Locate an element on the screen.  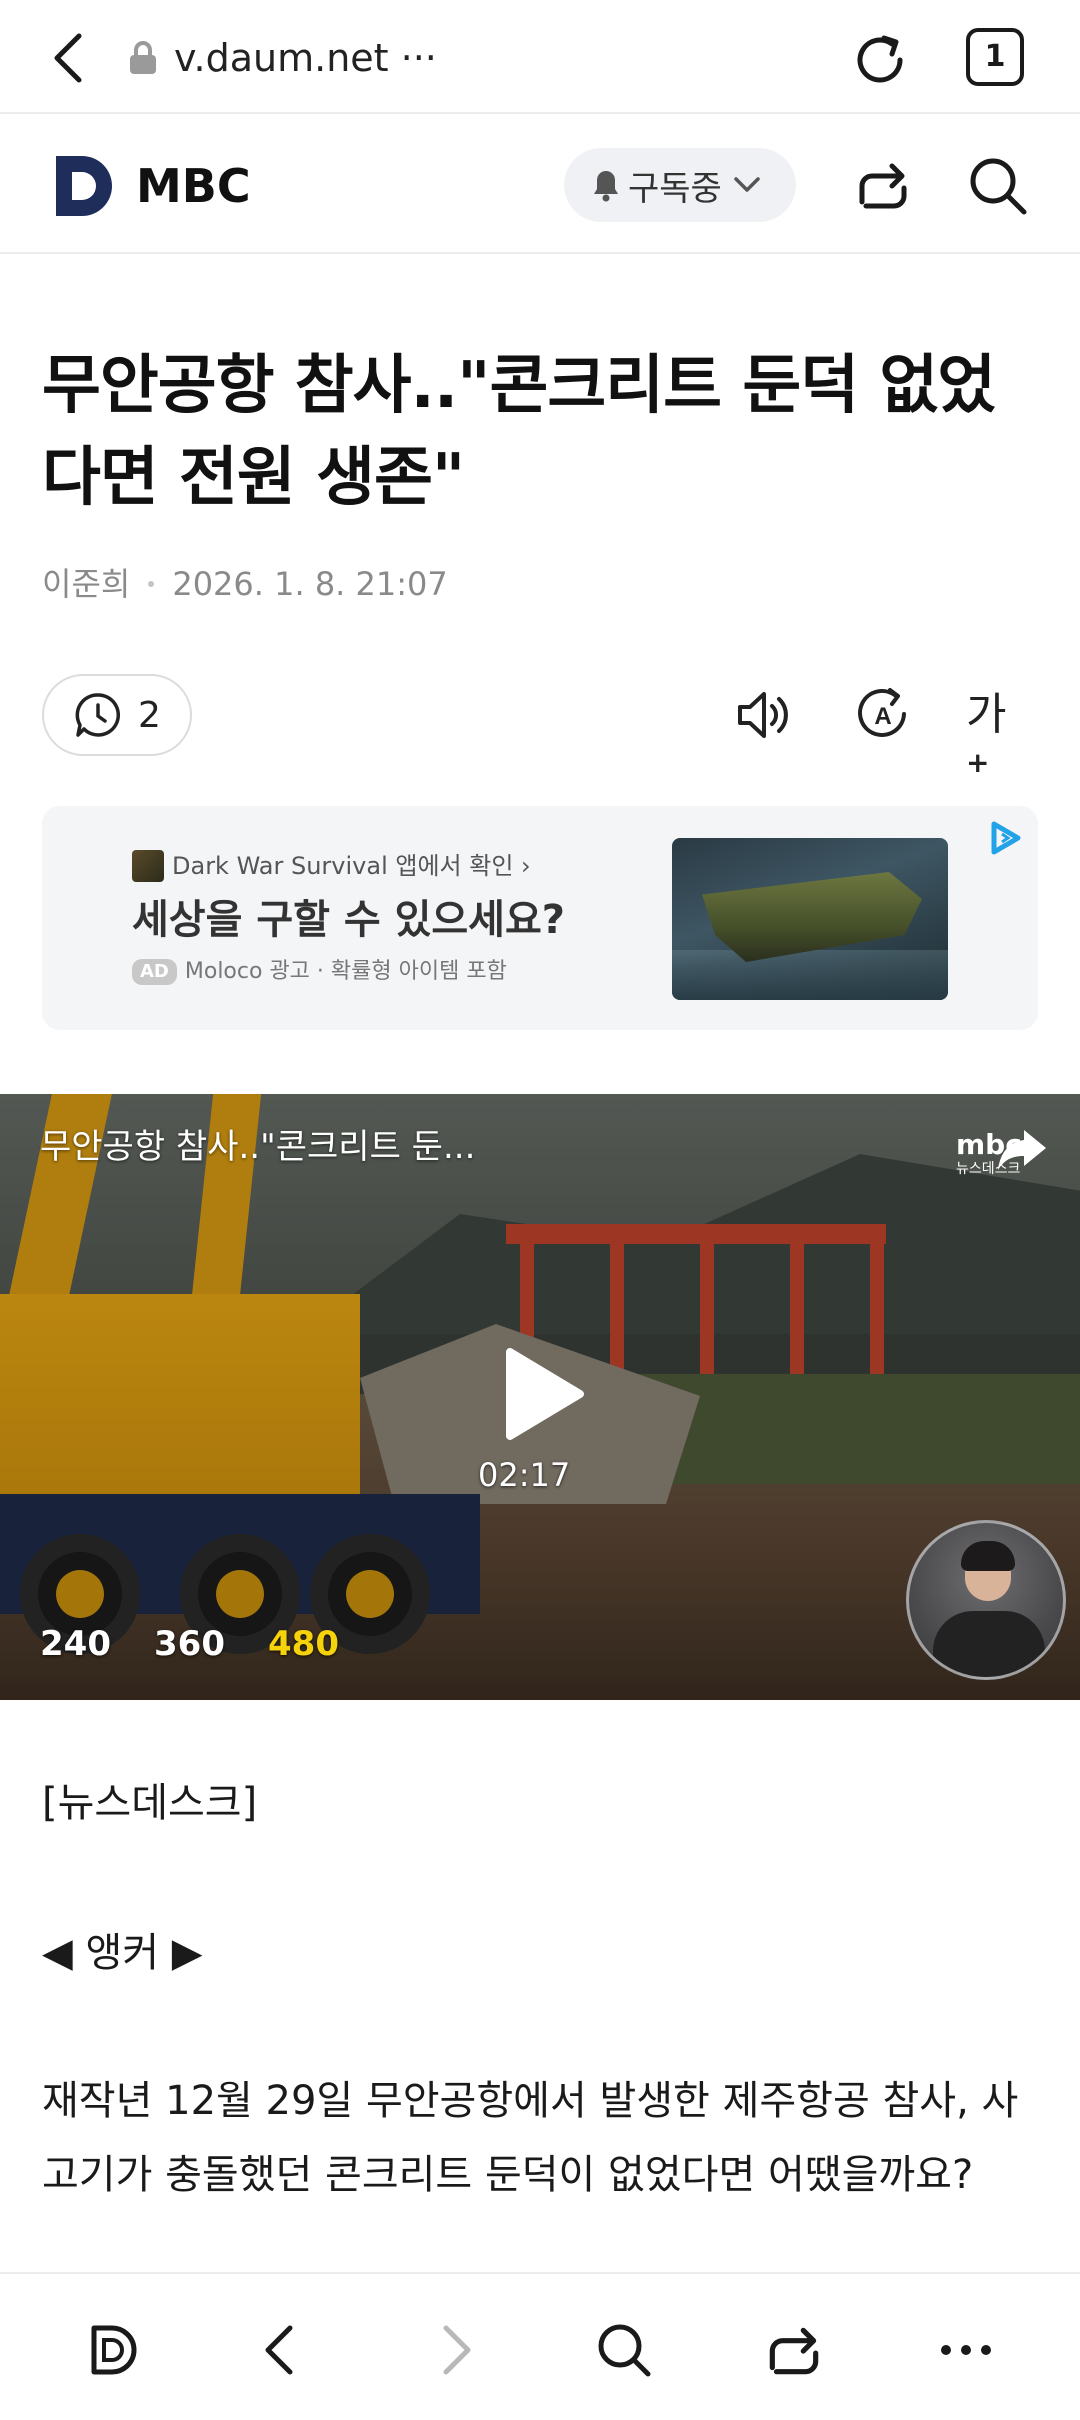
meta-separator is located at coordinates (151, 584).